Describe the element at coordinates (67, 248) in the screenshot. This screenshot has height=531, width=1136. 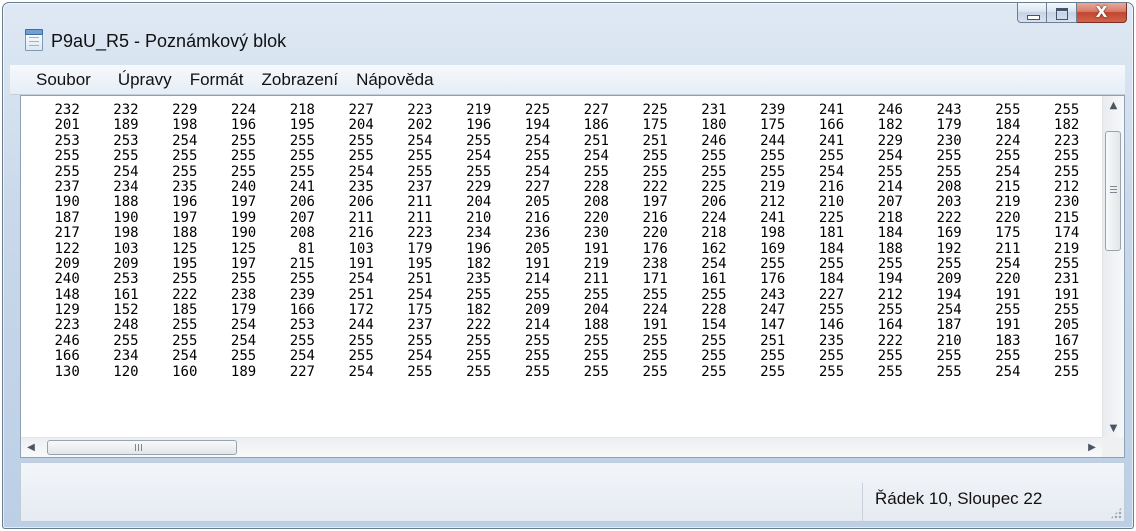
I see `value-cell: 122` at that location.